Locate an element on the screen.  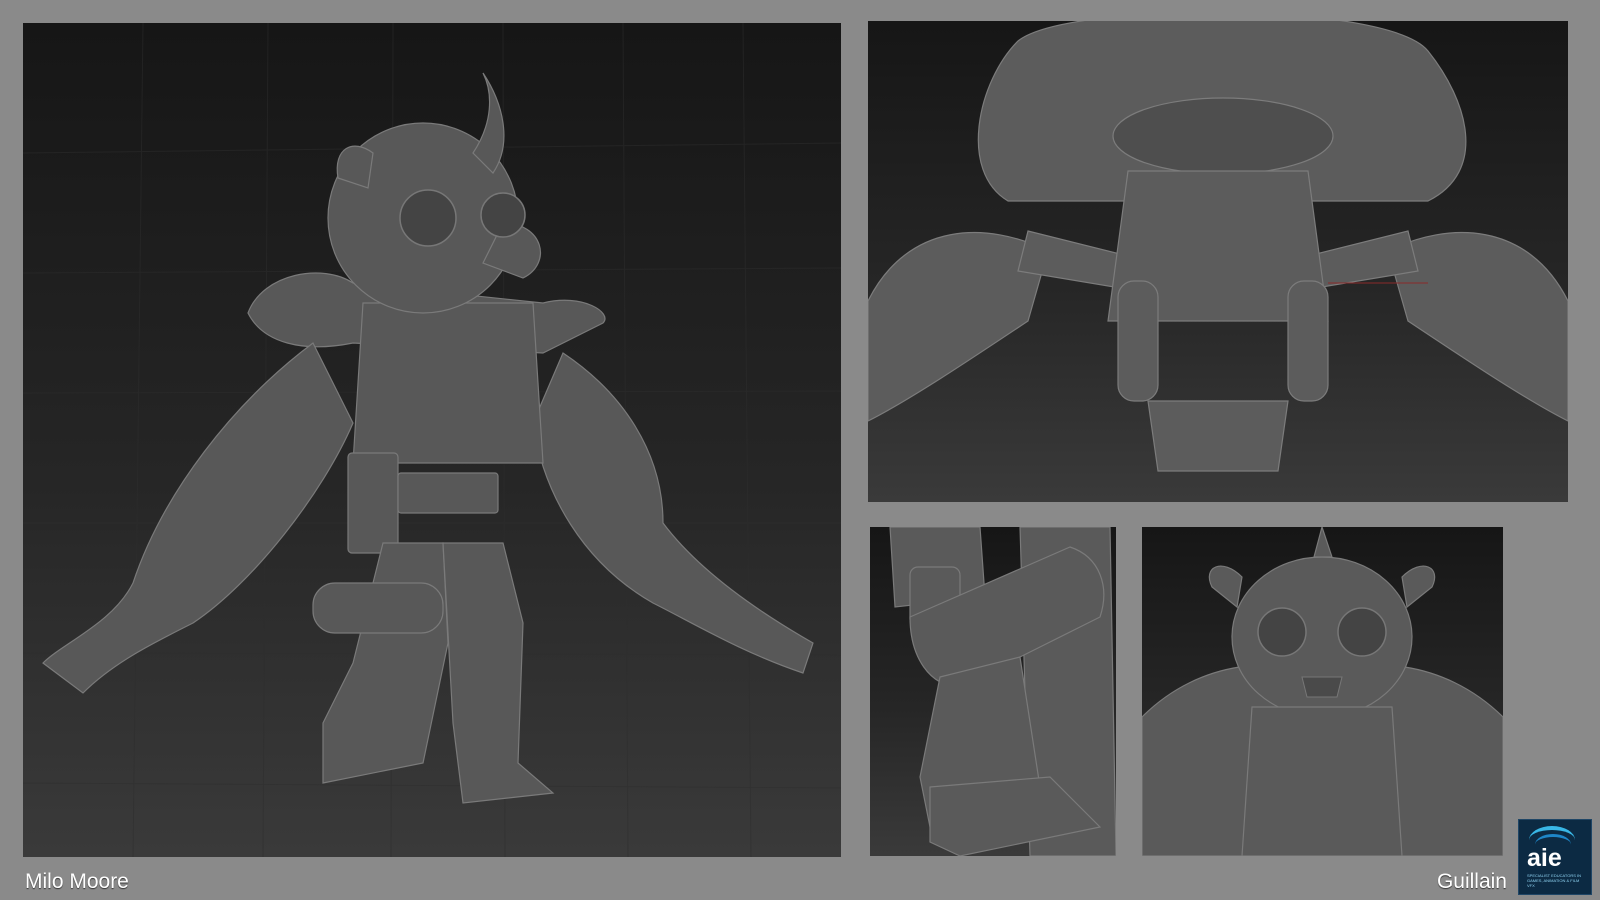
character-leg-detail-render is located at coordinates (1002, 691).